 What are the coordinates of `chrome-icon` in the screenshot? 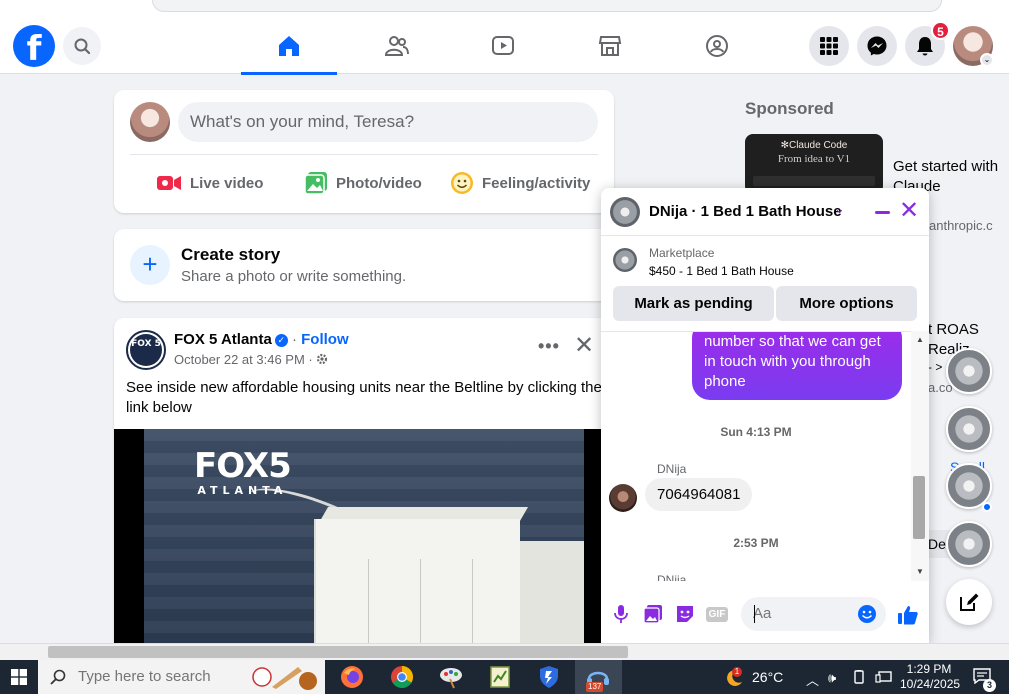 It's located at (402, 677).